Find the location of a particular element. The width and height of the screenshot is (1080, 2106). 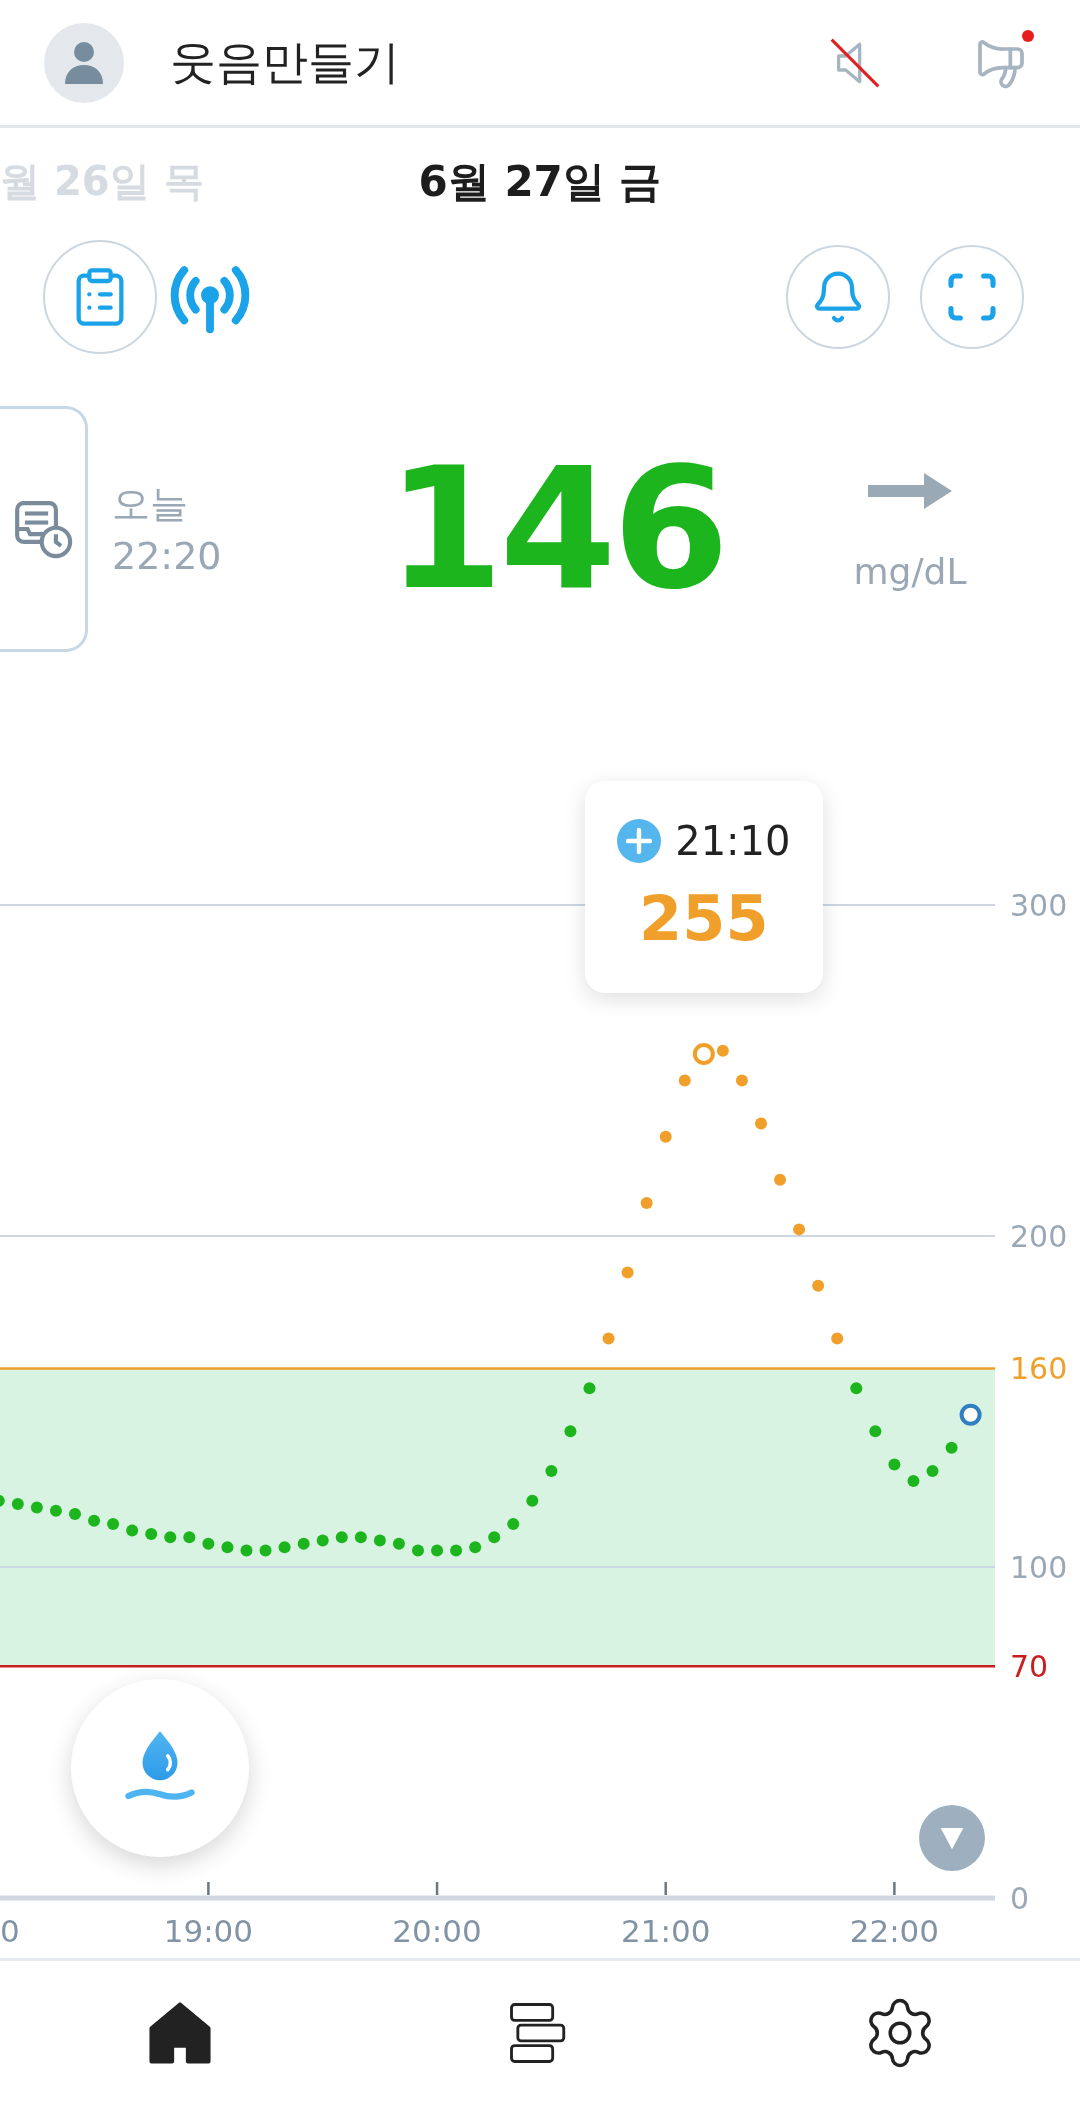

y-axis-label: 300 is located at coordinates (1039, 905).